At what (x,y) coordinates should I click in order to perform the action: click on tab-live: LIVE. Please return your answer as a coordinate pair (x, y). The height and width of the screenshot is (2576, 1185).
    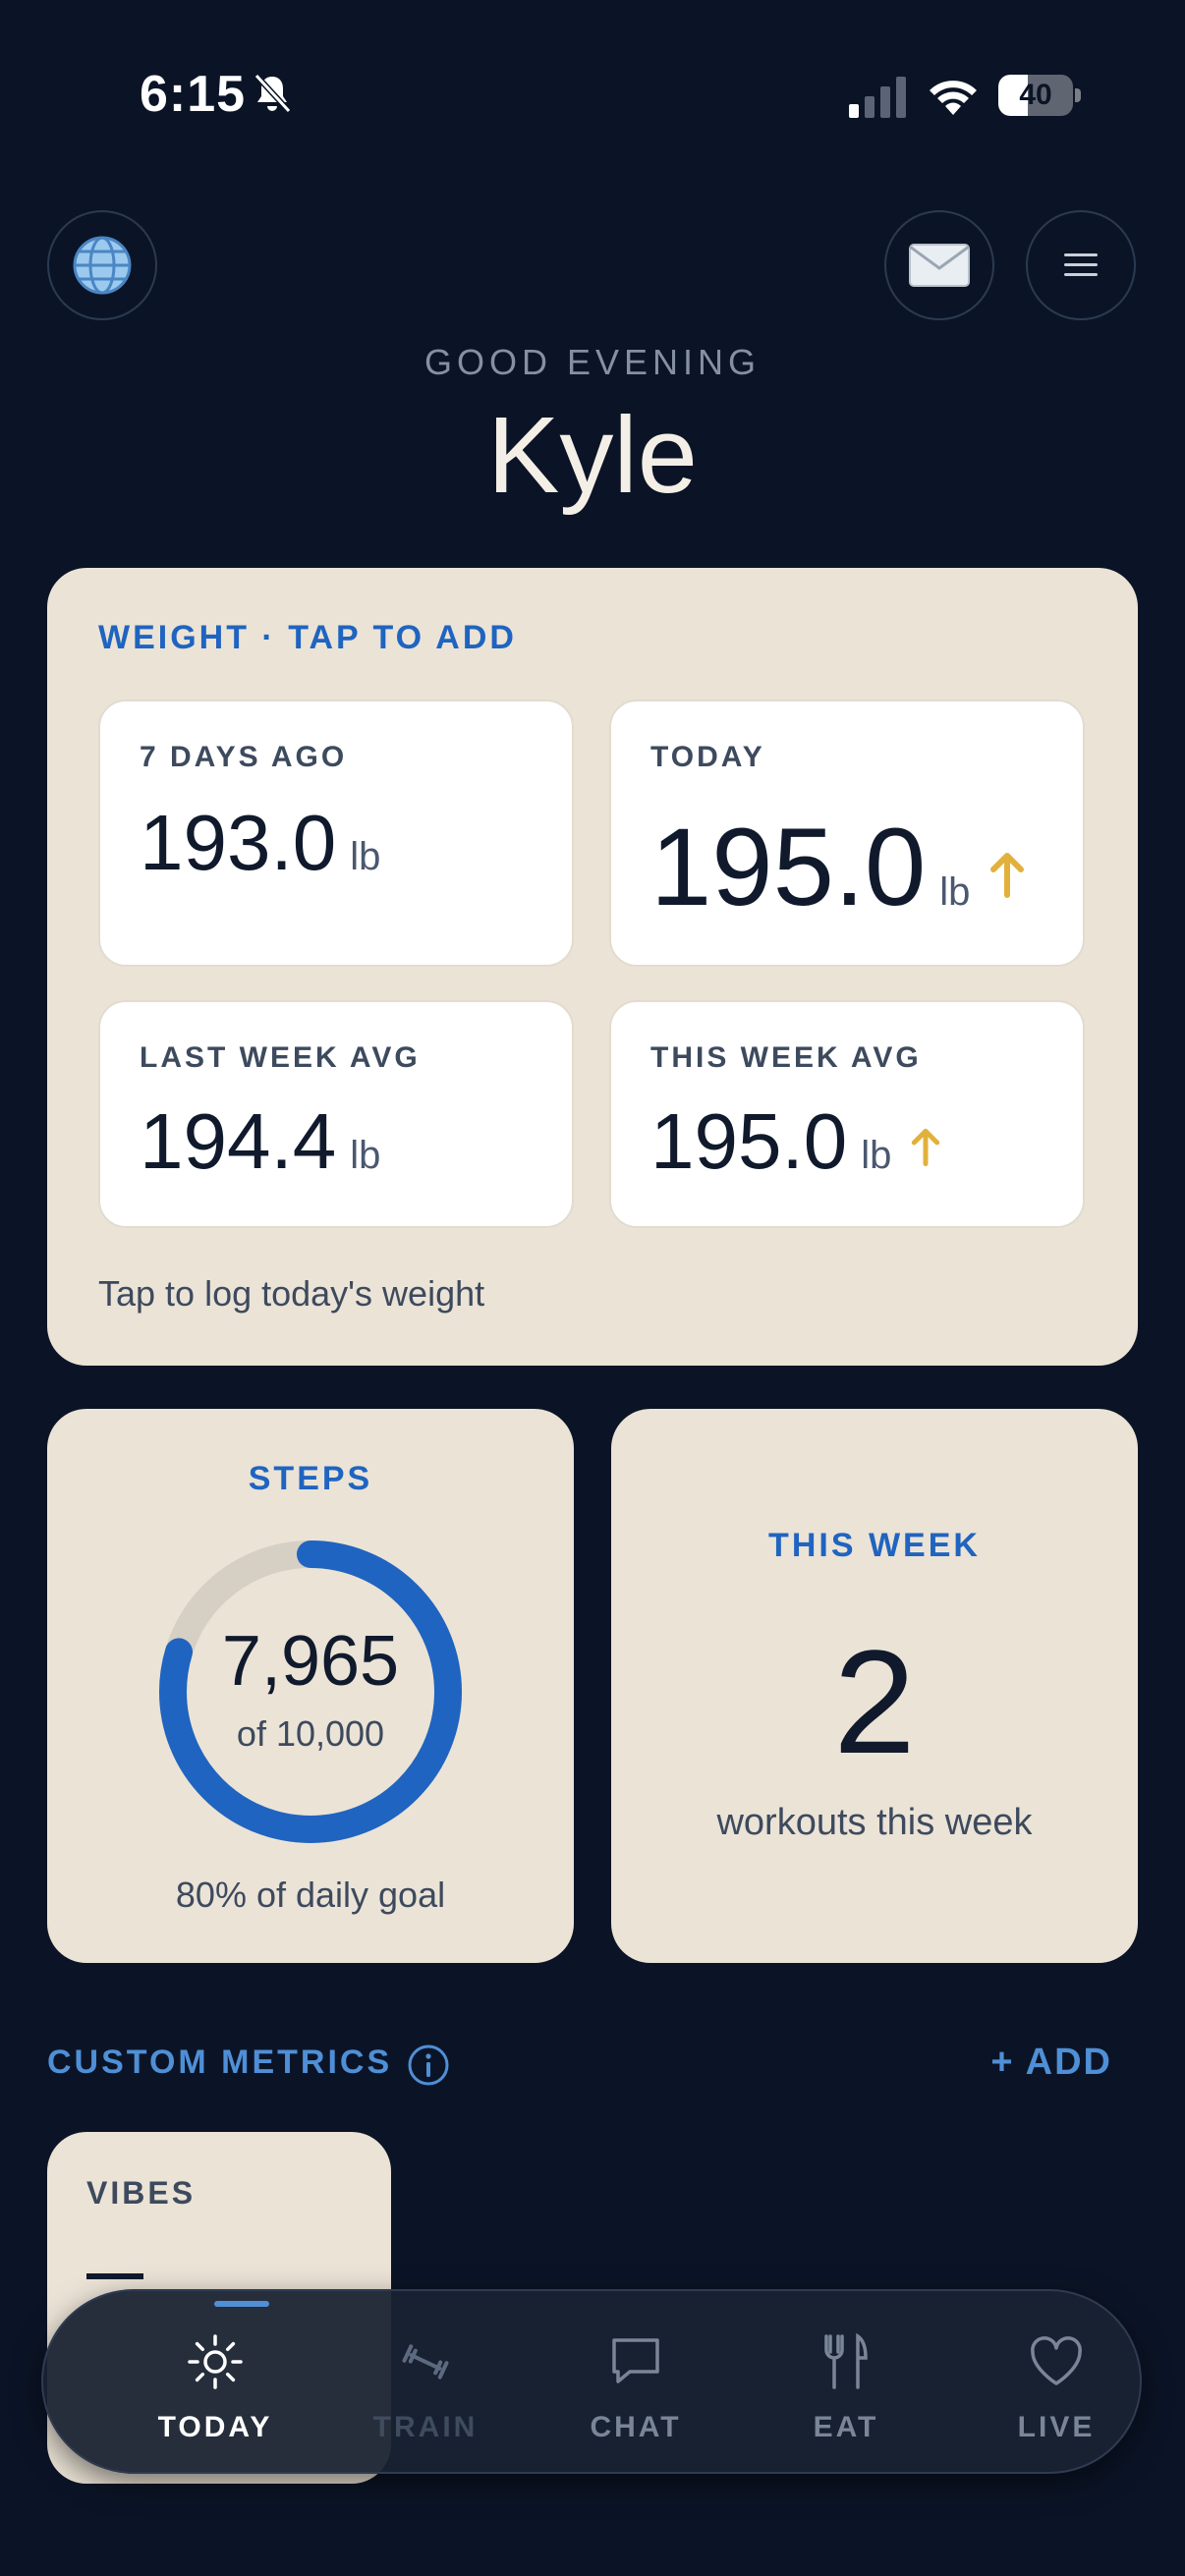
    Looking at the image, I should click on (1056, 2383).